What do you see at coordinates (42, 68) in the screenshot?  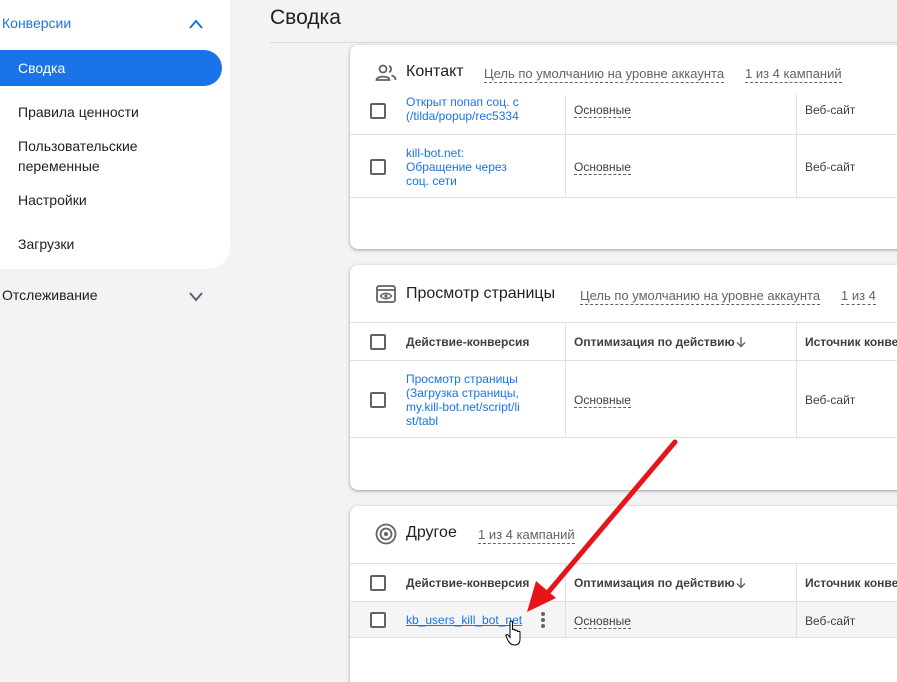 I see `sidebar-item-label: Сводка` at bounding box center [42, 68].